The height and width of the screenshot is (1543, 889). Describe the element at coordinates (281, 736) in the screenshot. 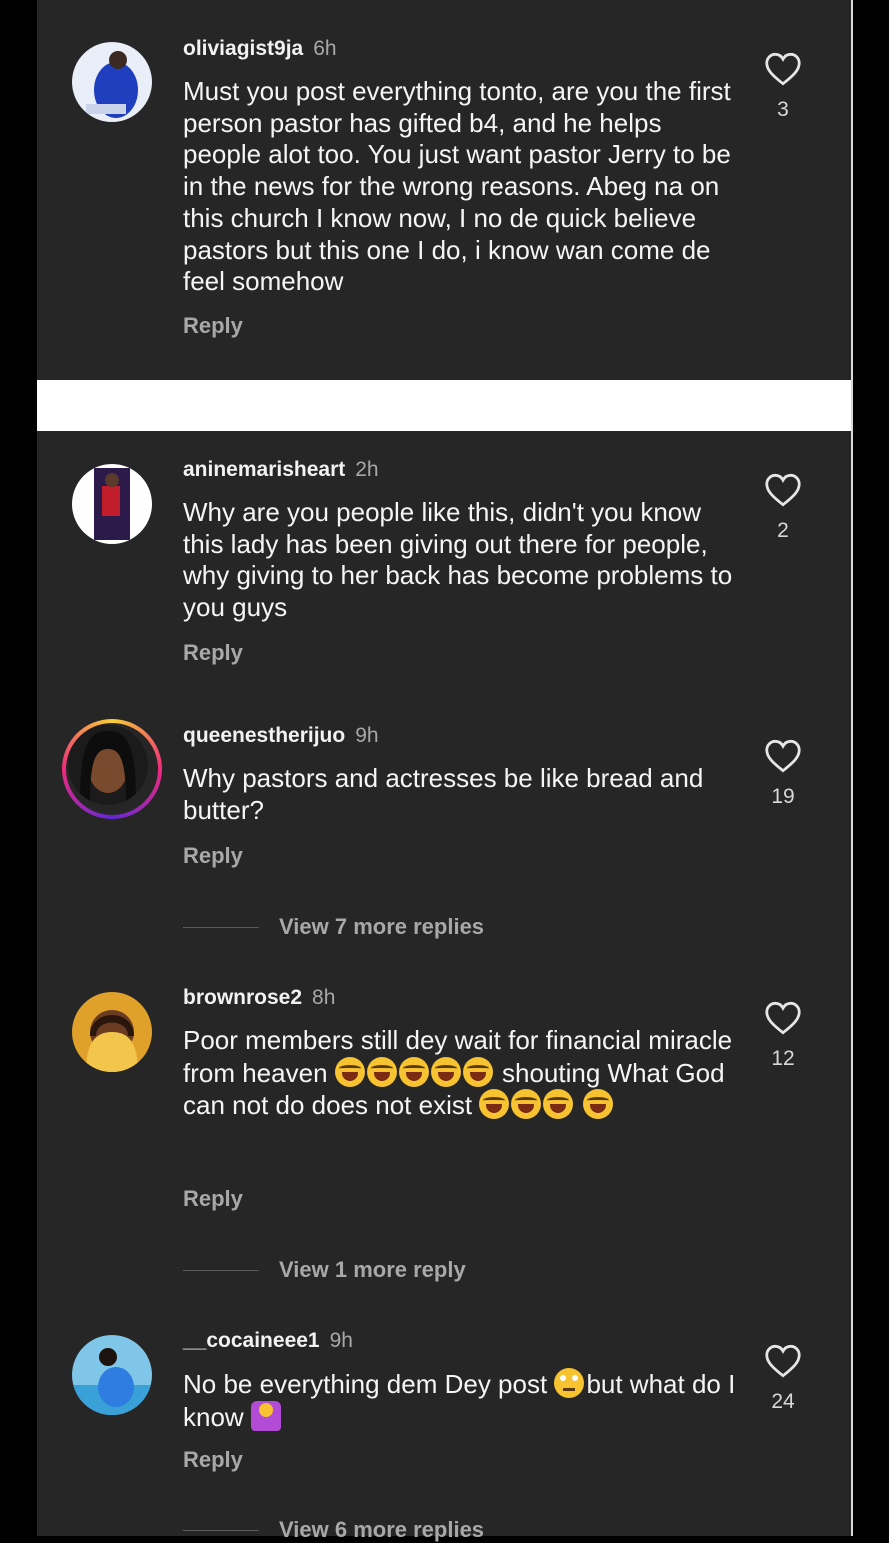

I see `comment-username: queenestherijuo 9h` at that location.